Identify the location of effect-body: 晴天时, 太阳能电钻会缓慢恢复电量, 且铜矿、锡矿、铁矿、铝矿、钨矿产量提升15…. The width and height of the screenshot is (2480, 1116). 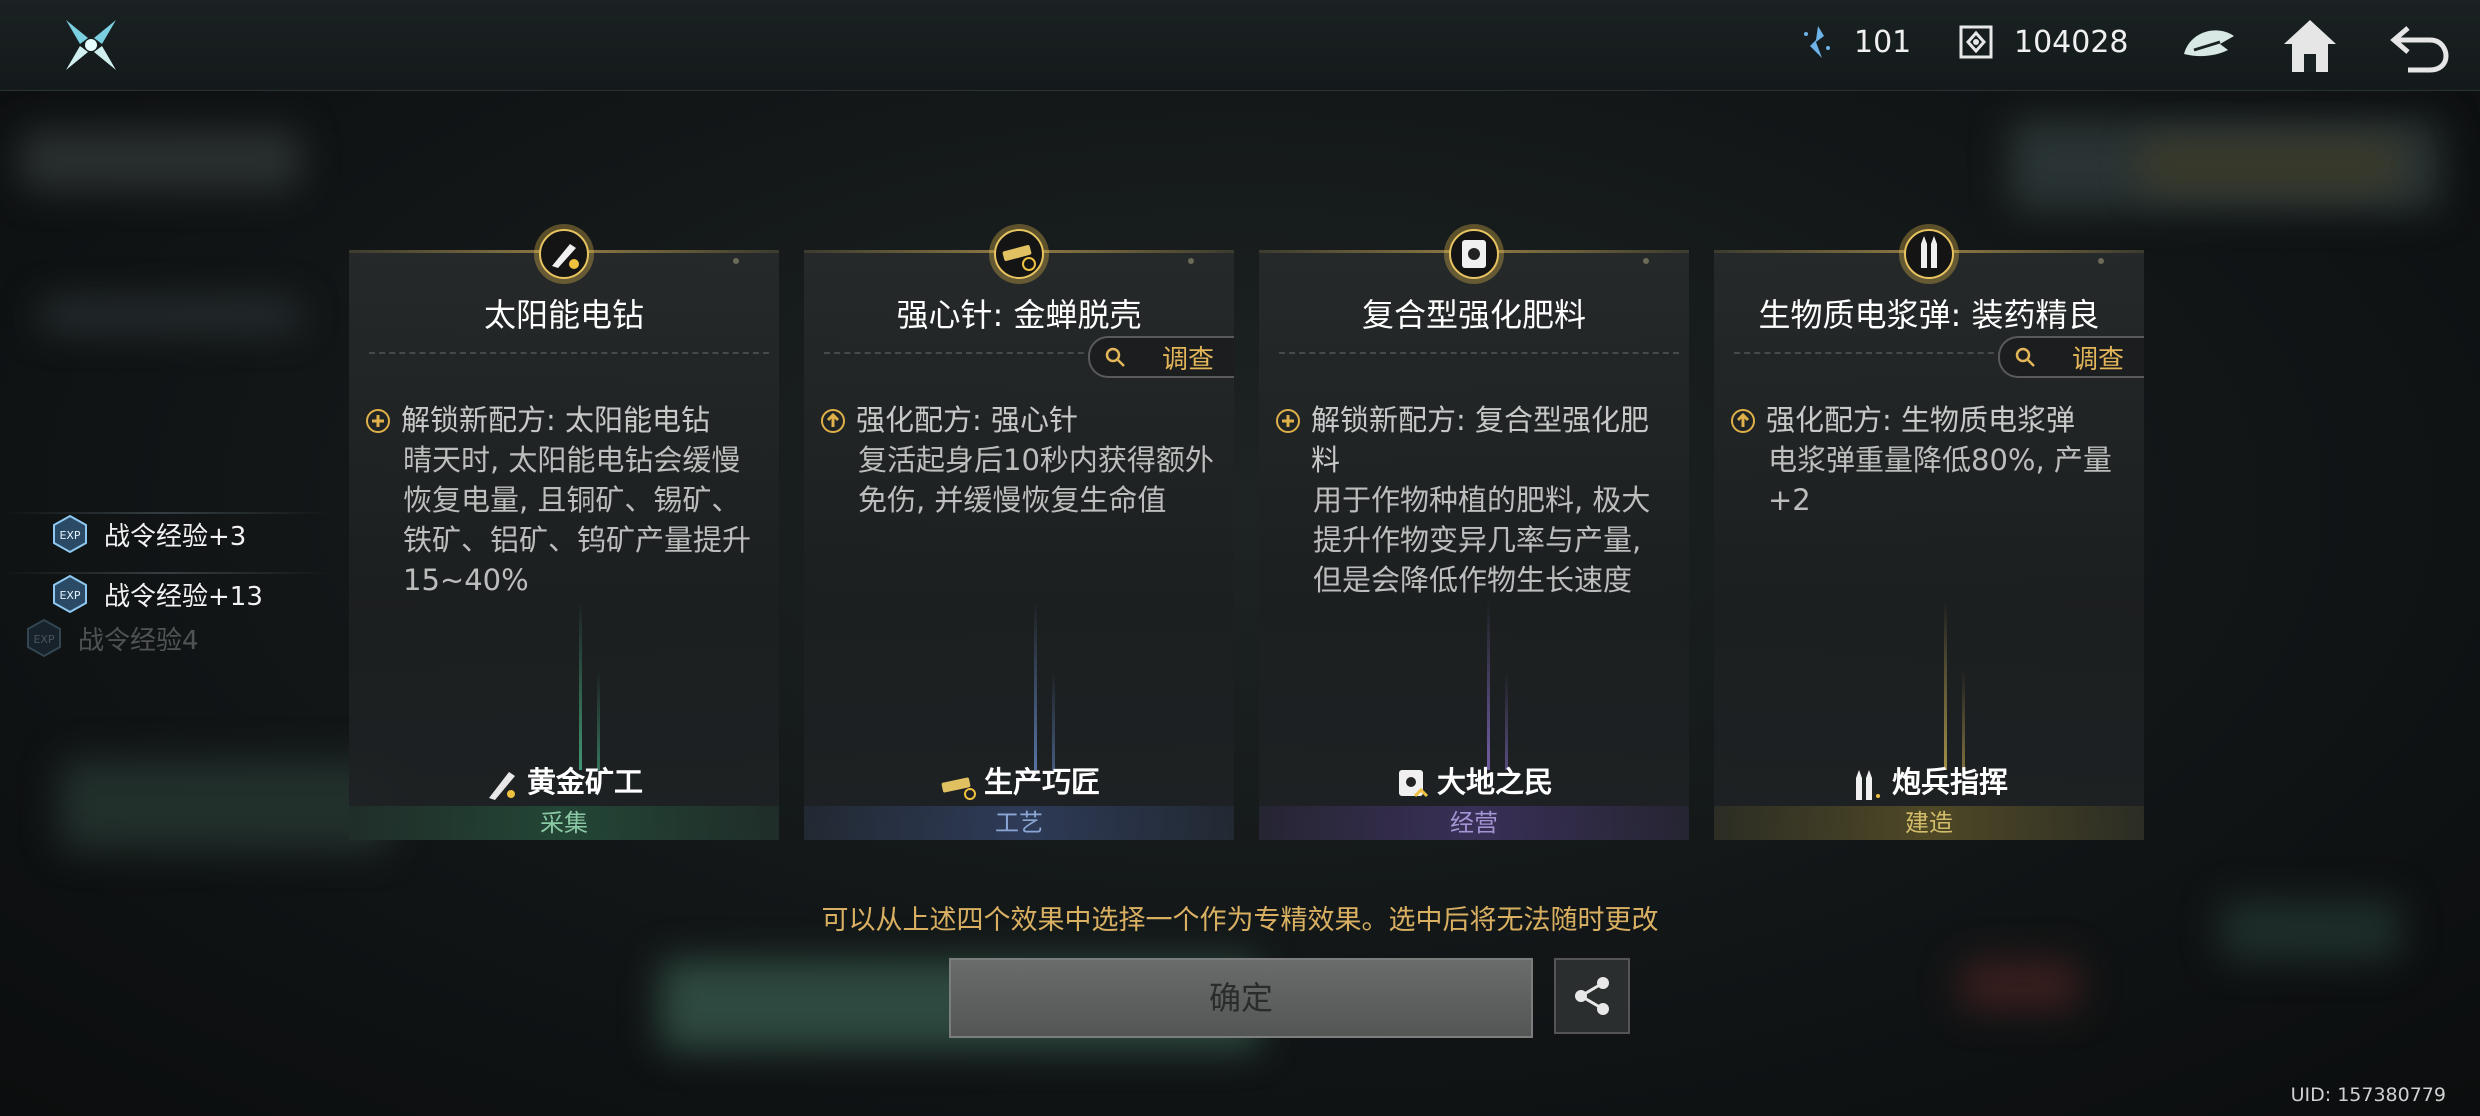
(577, 520).